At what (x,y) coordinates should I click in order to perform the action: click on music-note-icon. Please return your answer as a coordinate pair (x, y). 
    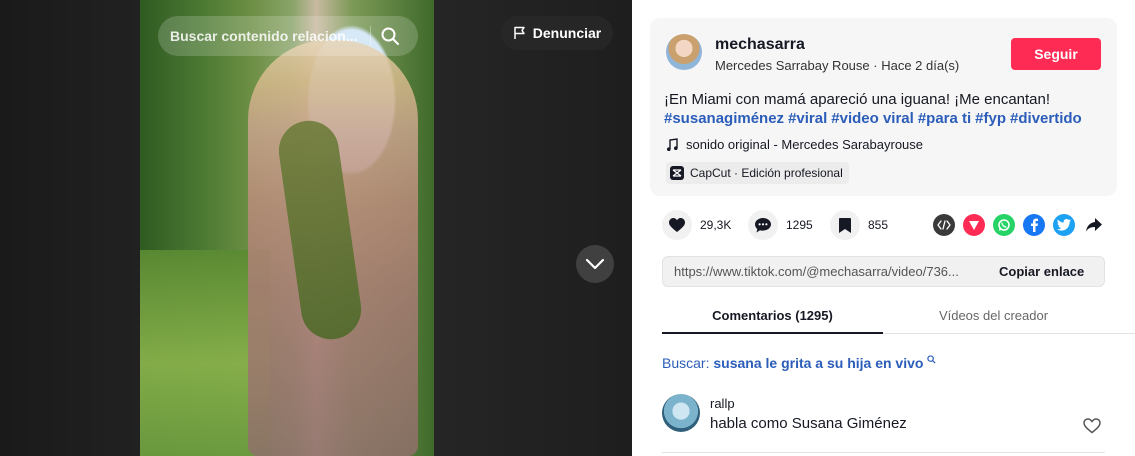
    Looking at the image, I should click on (672, 144).